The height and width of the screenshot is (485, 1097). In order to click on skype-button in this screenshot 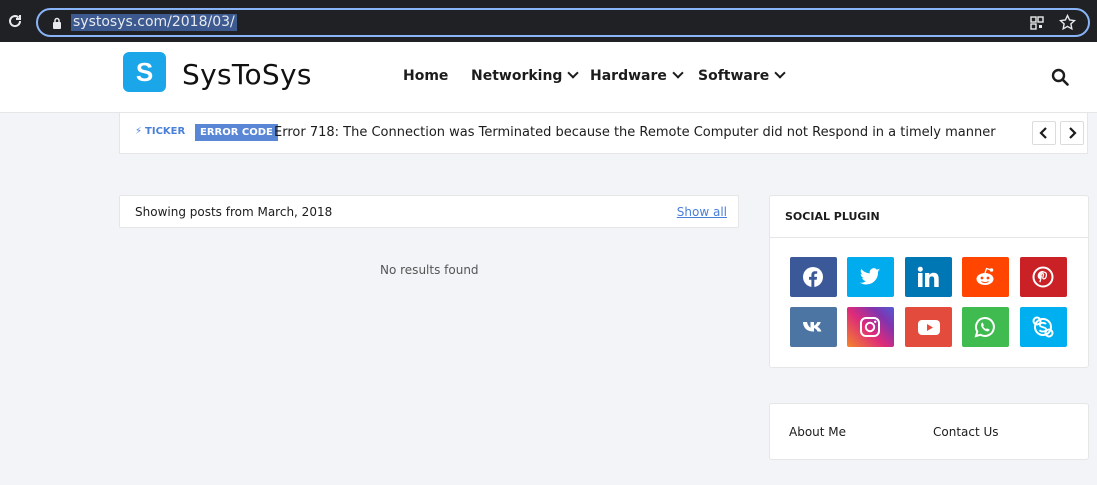, I will do `click(1043, 327)`.